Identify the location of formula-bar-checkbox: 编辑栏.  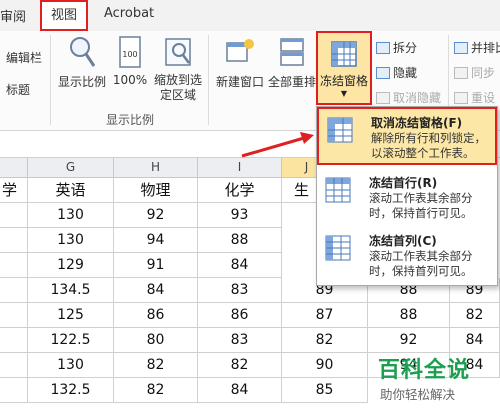
(24, 57).